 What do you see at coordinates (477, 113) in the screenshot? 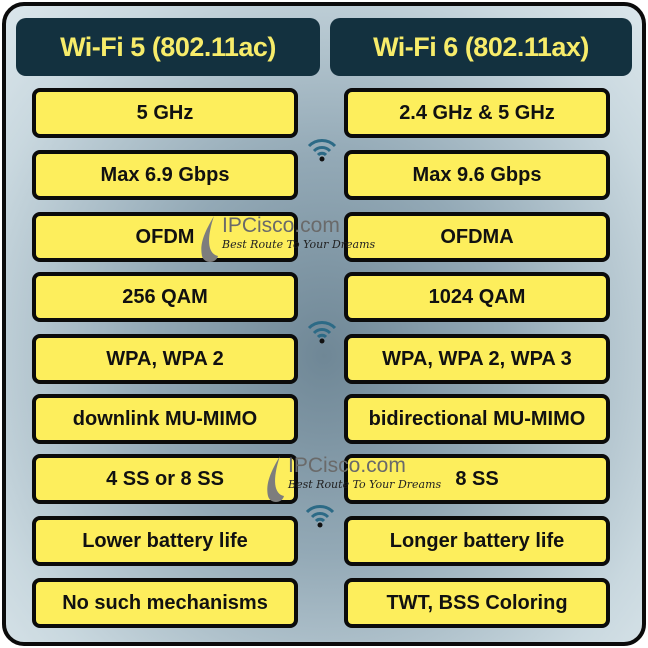
I see `cell-right-0: 2.4 GHz & 5 GHz` at bounding box center [477, 113].